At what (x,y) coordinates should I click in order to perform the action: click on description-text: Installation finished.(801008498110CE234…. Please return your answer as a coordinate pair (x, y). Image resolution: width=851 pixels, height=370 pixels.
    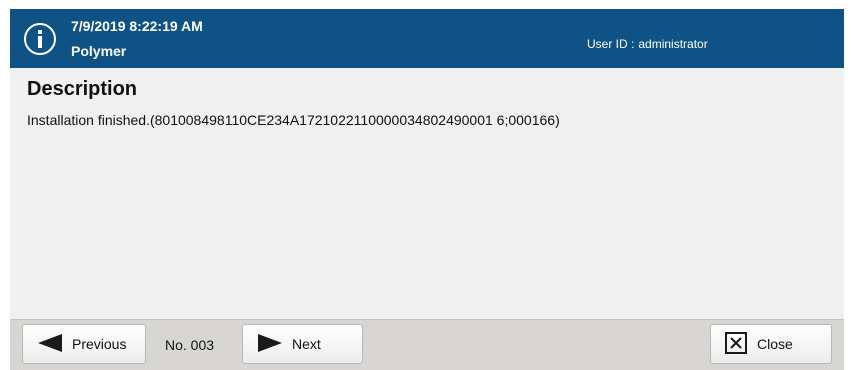
    Looking at the image, I should click on (293, 120).